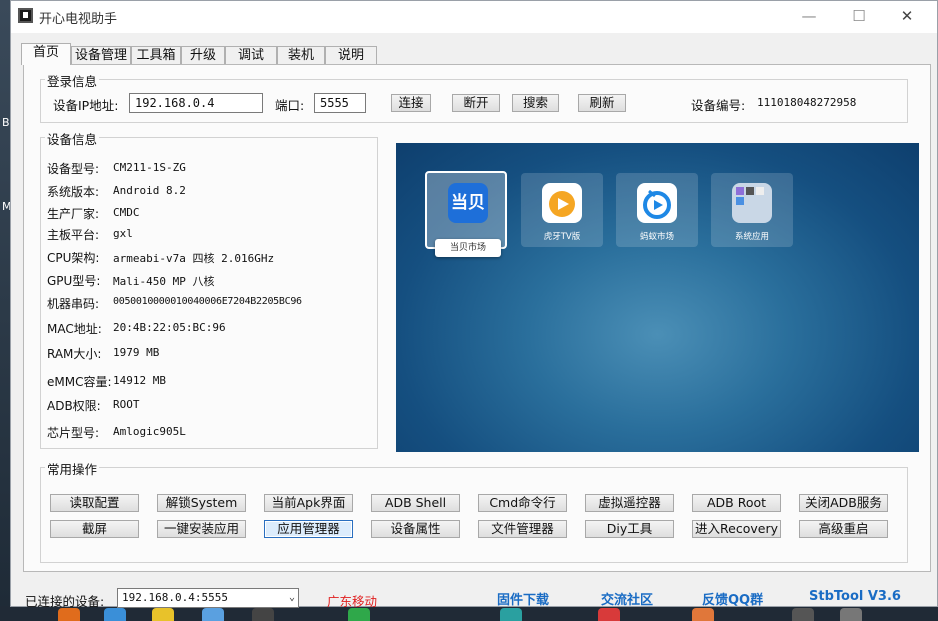 The height and width of the screenshot is (621, 938). I want to click on info-value: Android 8.2, so click(149, 190).